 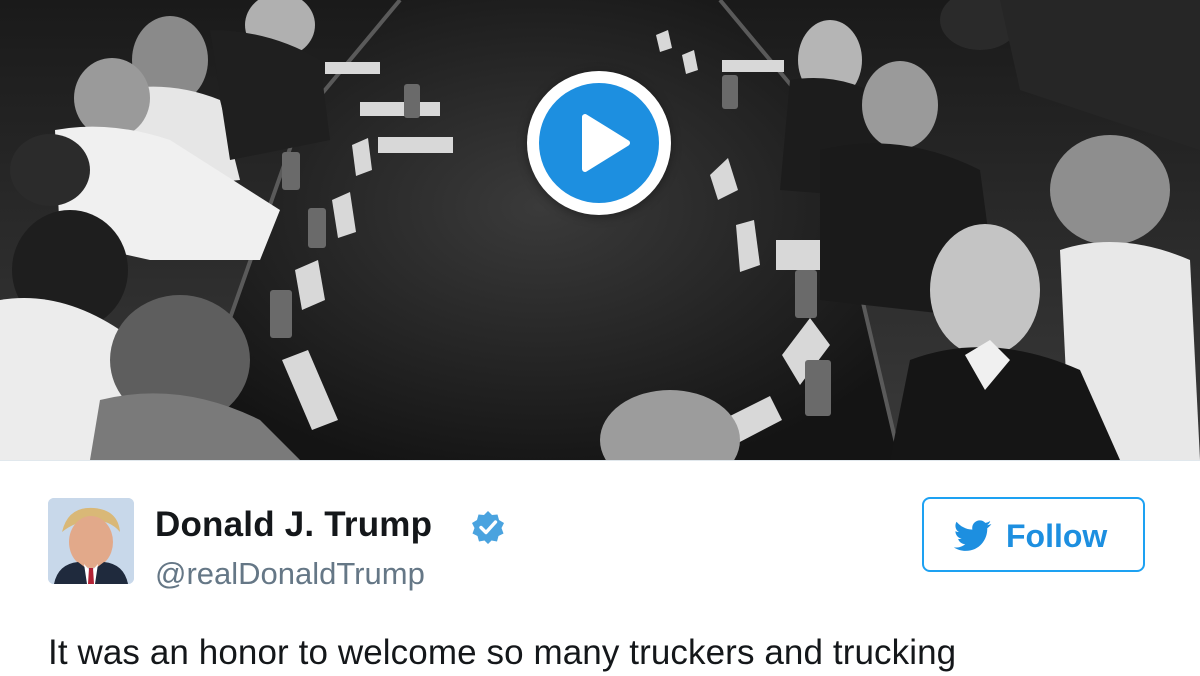 What do you see at coordinates (488, 527) in the screenshot?
I see `verified-badge-icon` at bounding box center [488, 527].